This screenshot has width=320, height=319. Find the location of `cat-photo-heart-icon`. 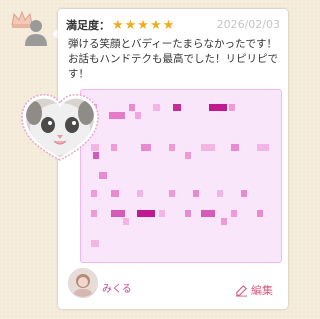

cat-photo-heart-icon is located at coordinates (60, 127).